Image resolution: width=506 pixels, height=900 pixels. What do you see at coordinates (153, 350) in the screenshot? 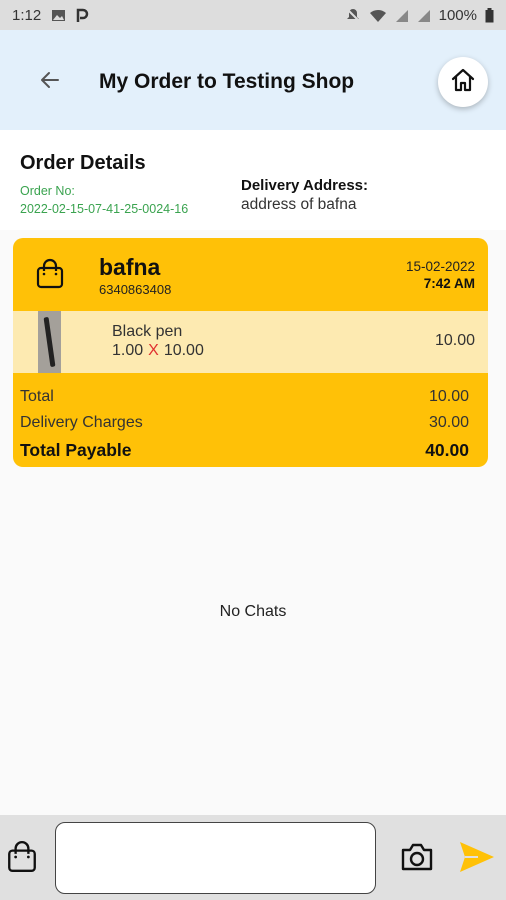
I see `times-sign: X` at bounding box center [153, 350].